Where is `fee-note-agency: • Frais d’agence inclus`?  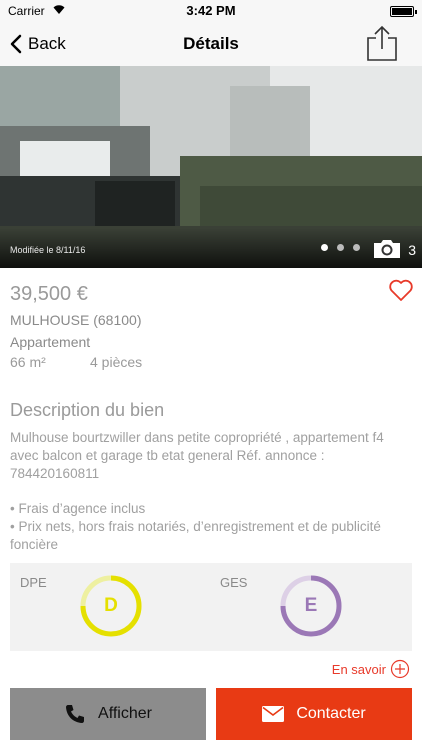 fee-note-agency: • Frais d’agence inclus is located at coordinates (78, 508).